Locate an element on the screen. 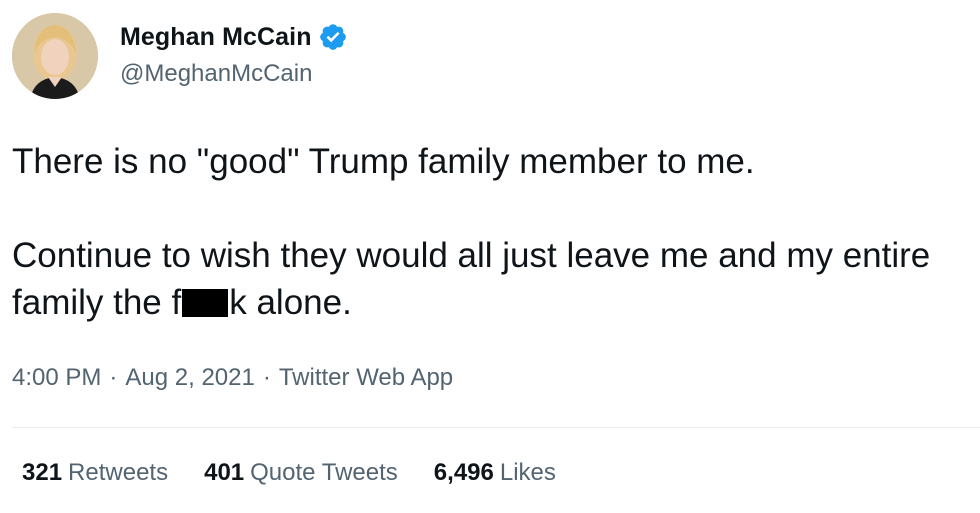  tweet-stats: 321 Retweets 401 Quote Tweets 6,496 Likes is located at coordinates (289, 473).